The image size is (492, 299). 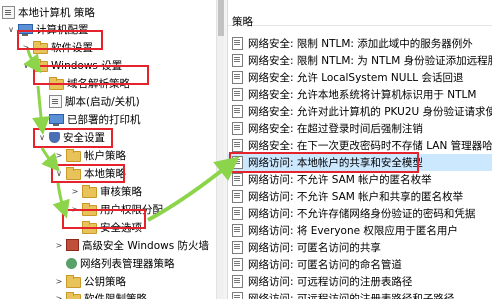 What do you see at coordinates (73, 138) in the screenshot?
I see `highlight-box-security-settings` at bounding box center [73, 138].